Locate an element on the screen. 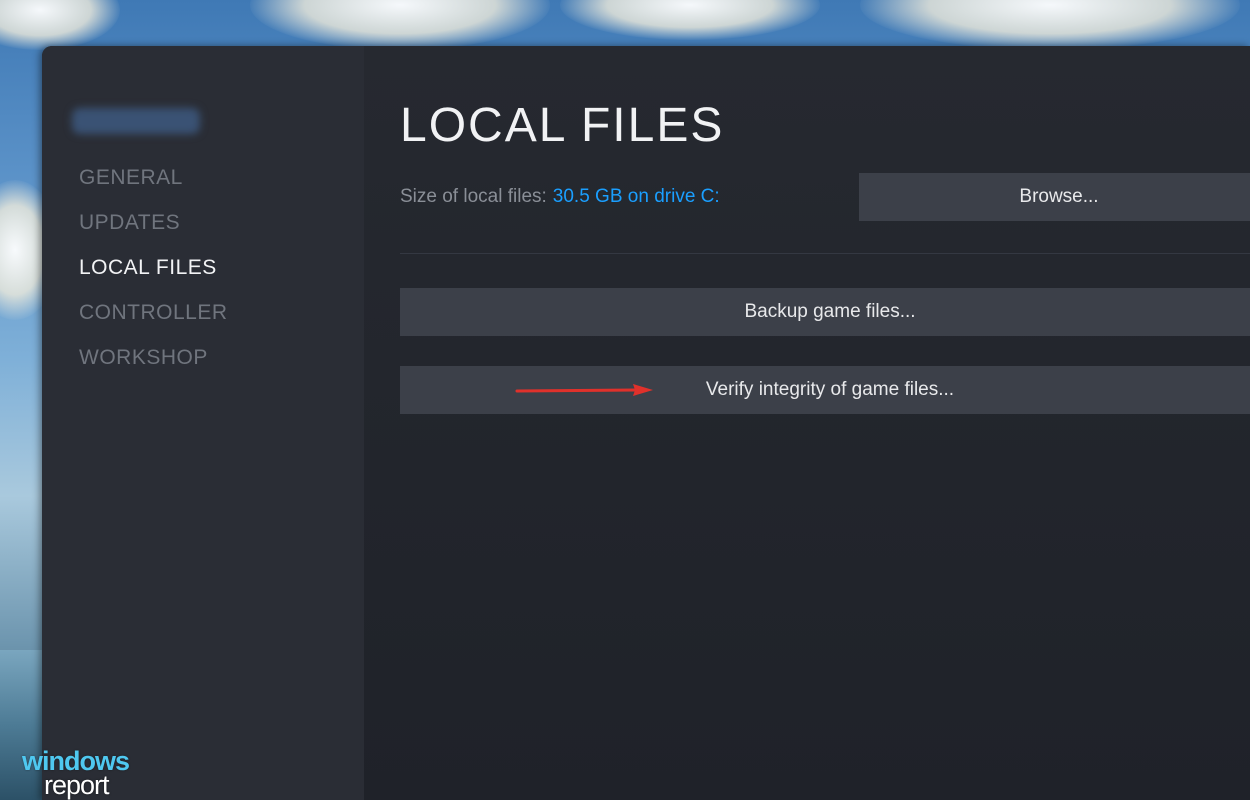 The width and height of the screenshot is (1250, 800). windows-report-logo: windows report is located at coordinates (82, 774).